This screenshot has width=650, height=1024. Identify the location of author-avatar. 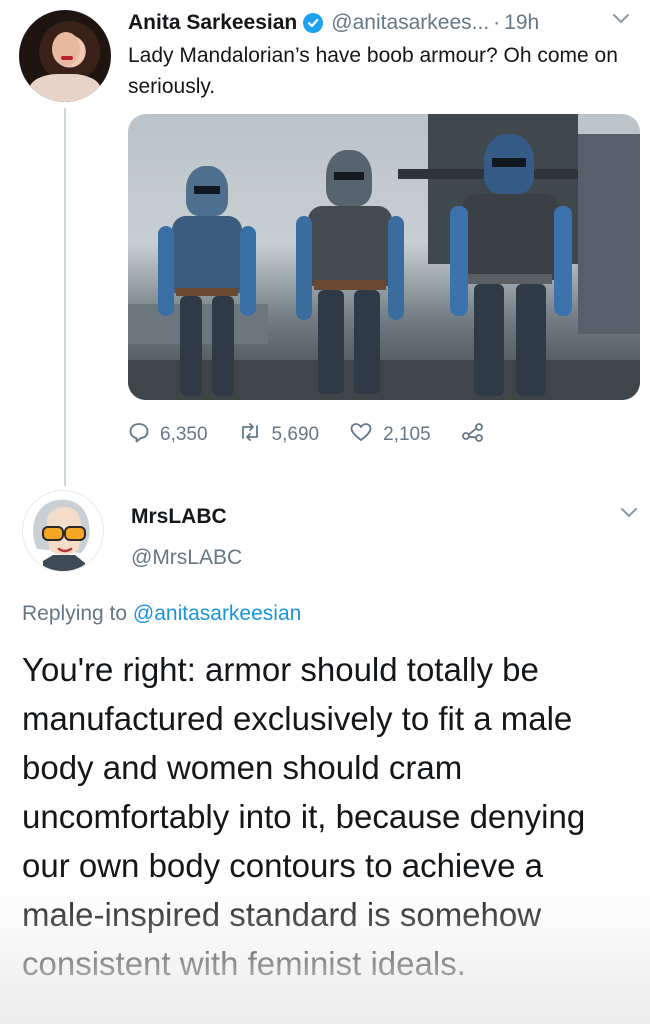
(65, 56).